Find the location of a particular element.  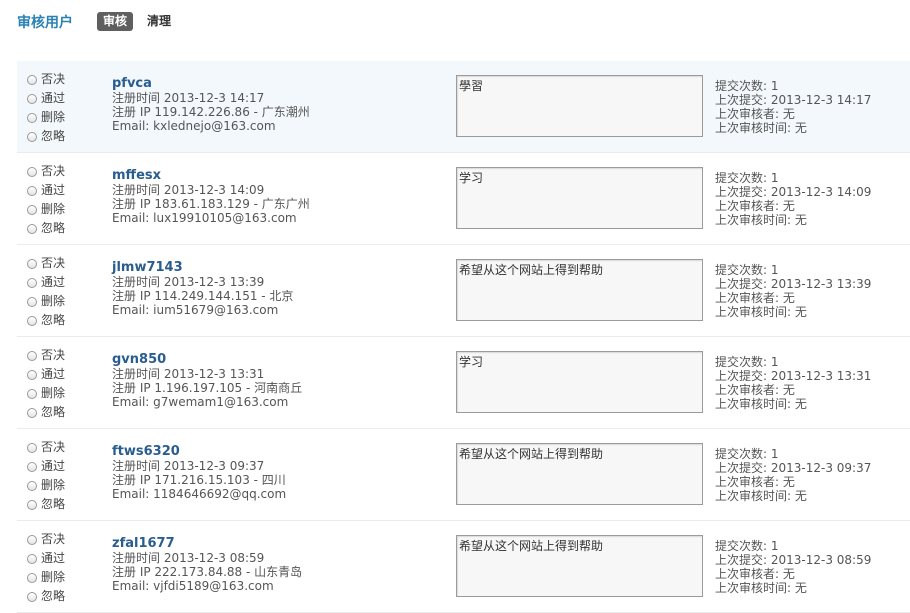

registration-ip: 注册 IP 1.196.197.105 - 河南商丘 is located at coordinates (207, 388).